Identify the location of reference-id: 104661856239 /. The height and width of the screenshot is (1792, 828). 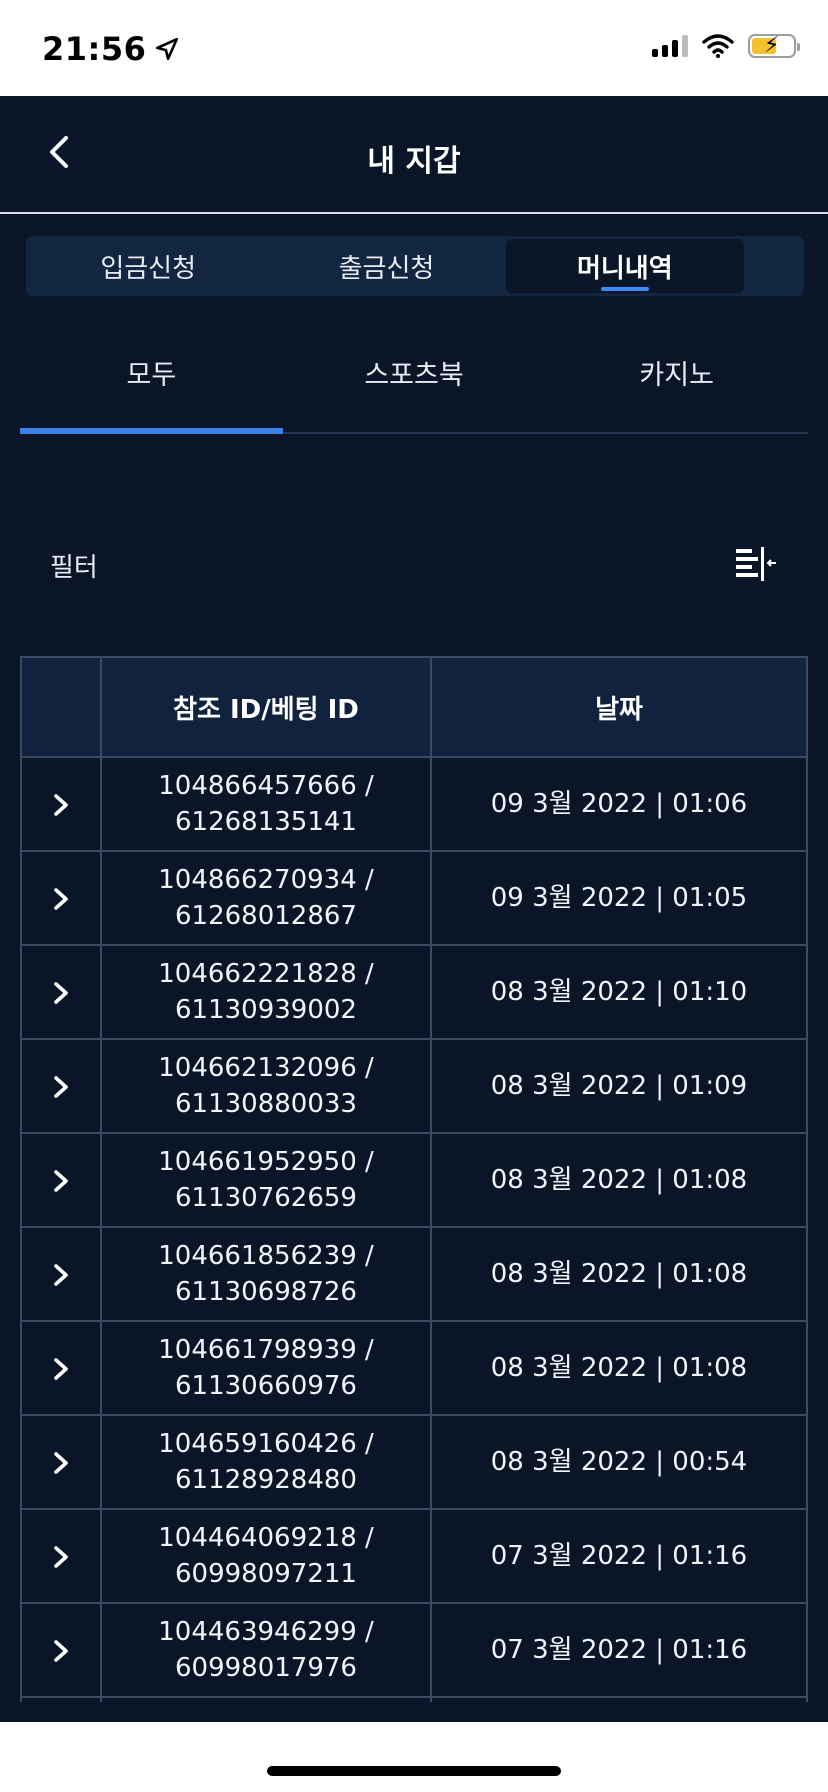
(266, 1256).